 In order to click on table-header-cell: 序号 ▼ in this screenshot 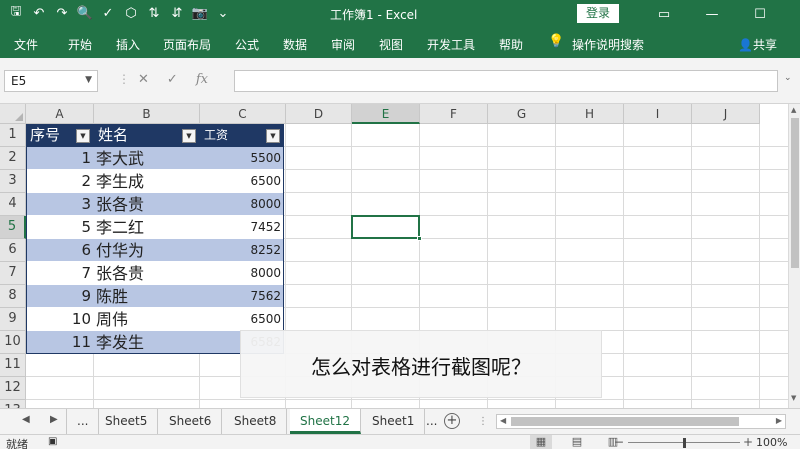, I will do `click(60, 135)`.